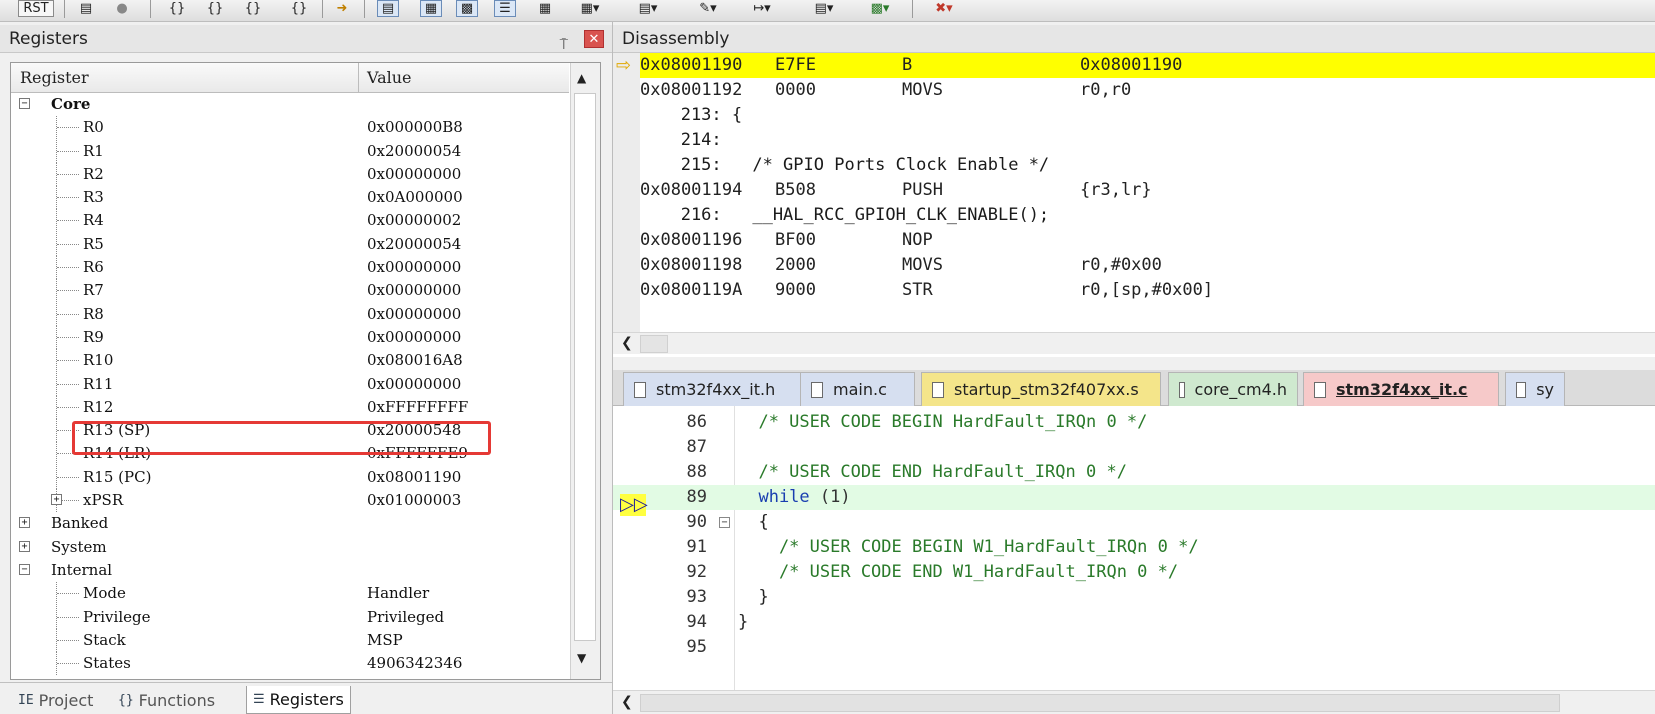 The width and height of the screenshot is (1655, 714). Describe the element at coordinates (290, 337) in the screenshot. I see `register-row: R9 0x00000000` at that location.